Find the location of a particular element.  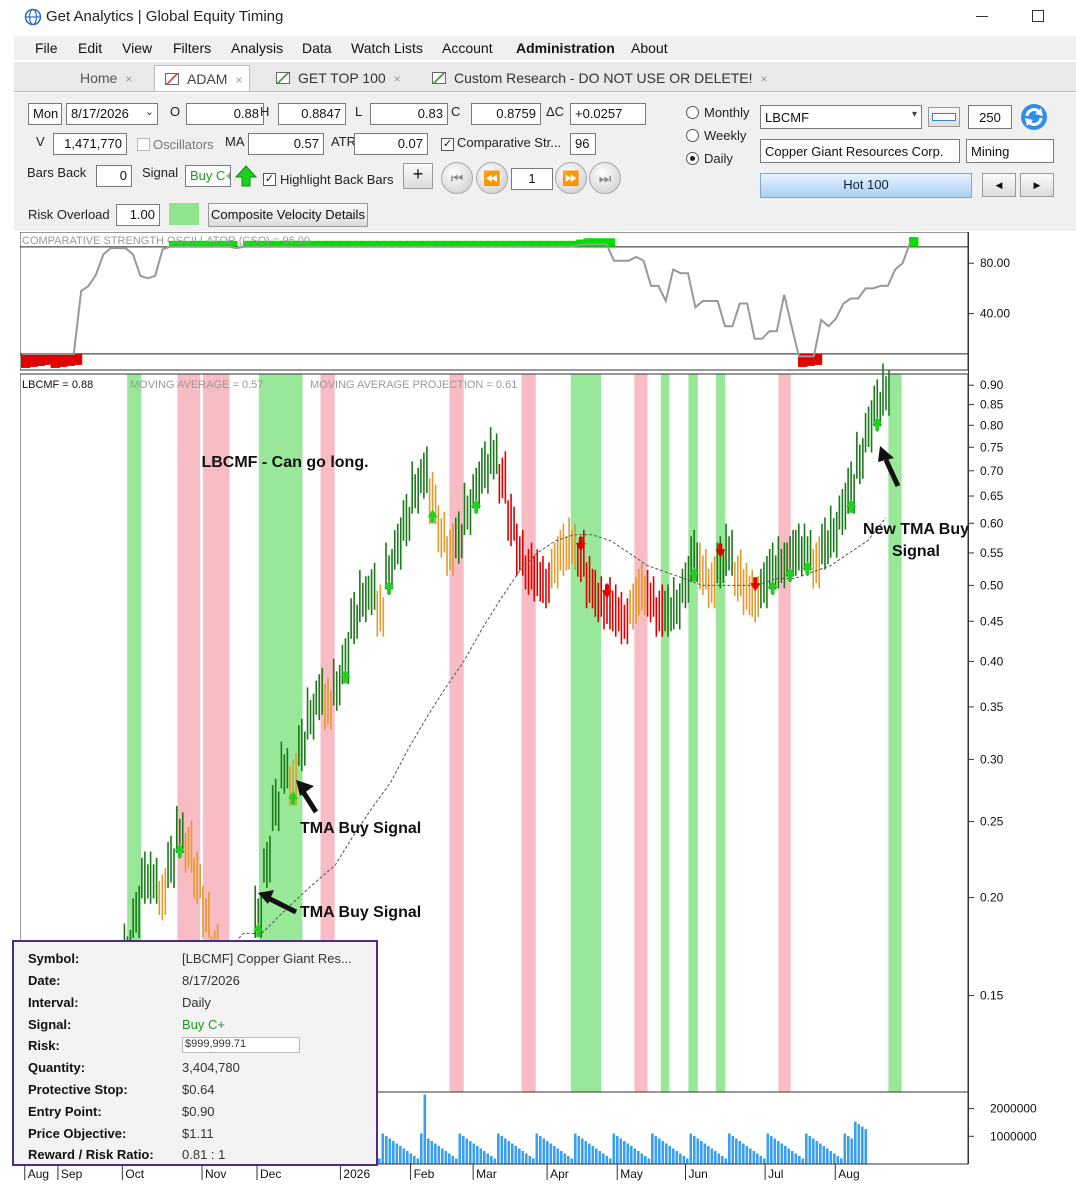

hot-100-button: Hot 100 is located at coordinates (866, 185).